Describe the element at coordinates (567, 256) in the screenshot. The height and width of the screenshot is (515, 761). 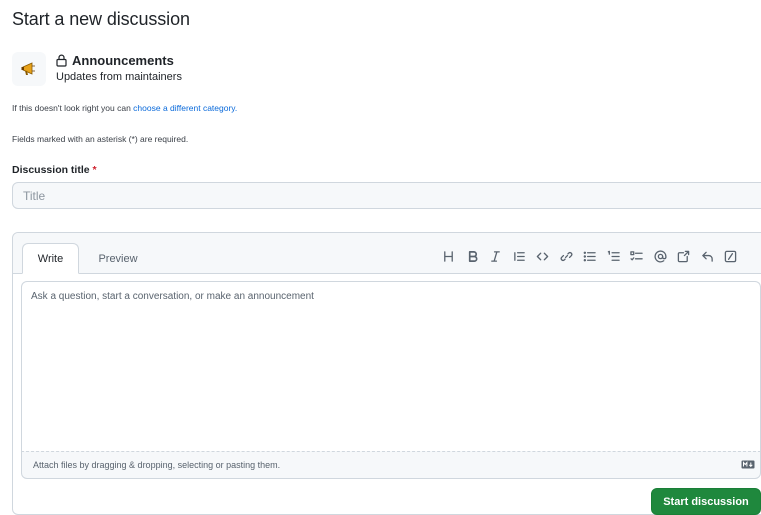
I see `link-icon` at that location.